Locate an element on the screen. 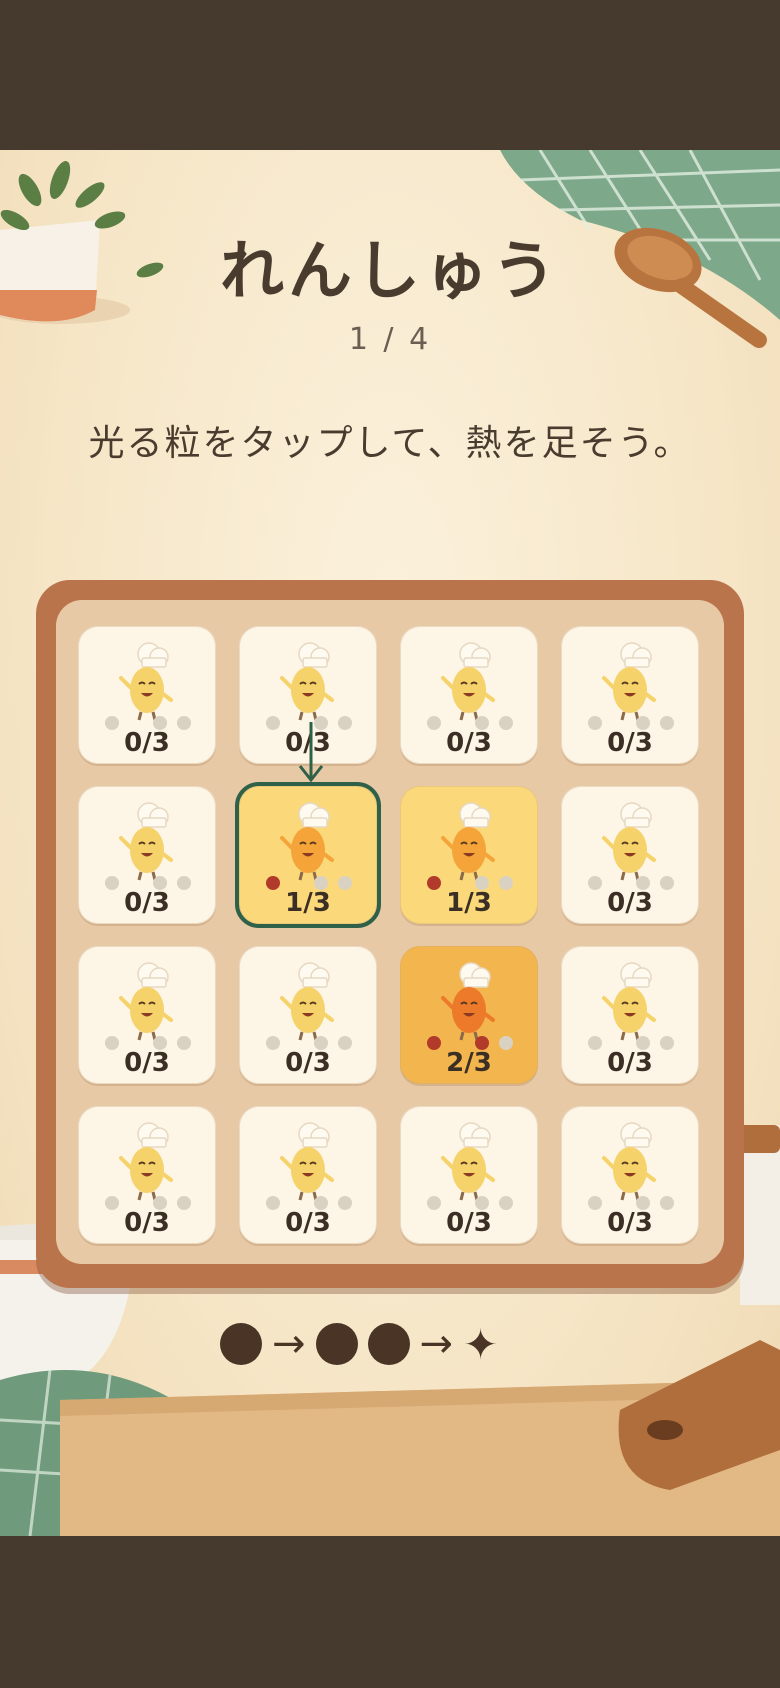  instruction-text: 光る粒をタップして、熱を足そう。 is located at coordinates (390, 443).